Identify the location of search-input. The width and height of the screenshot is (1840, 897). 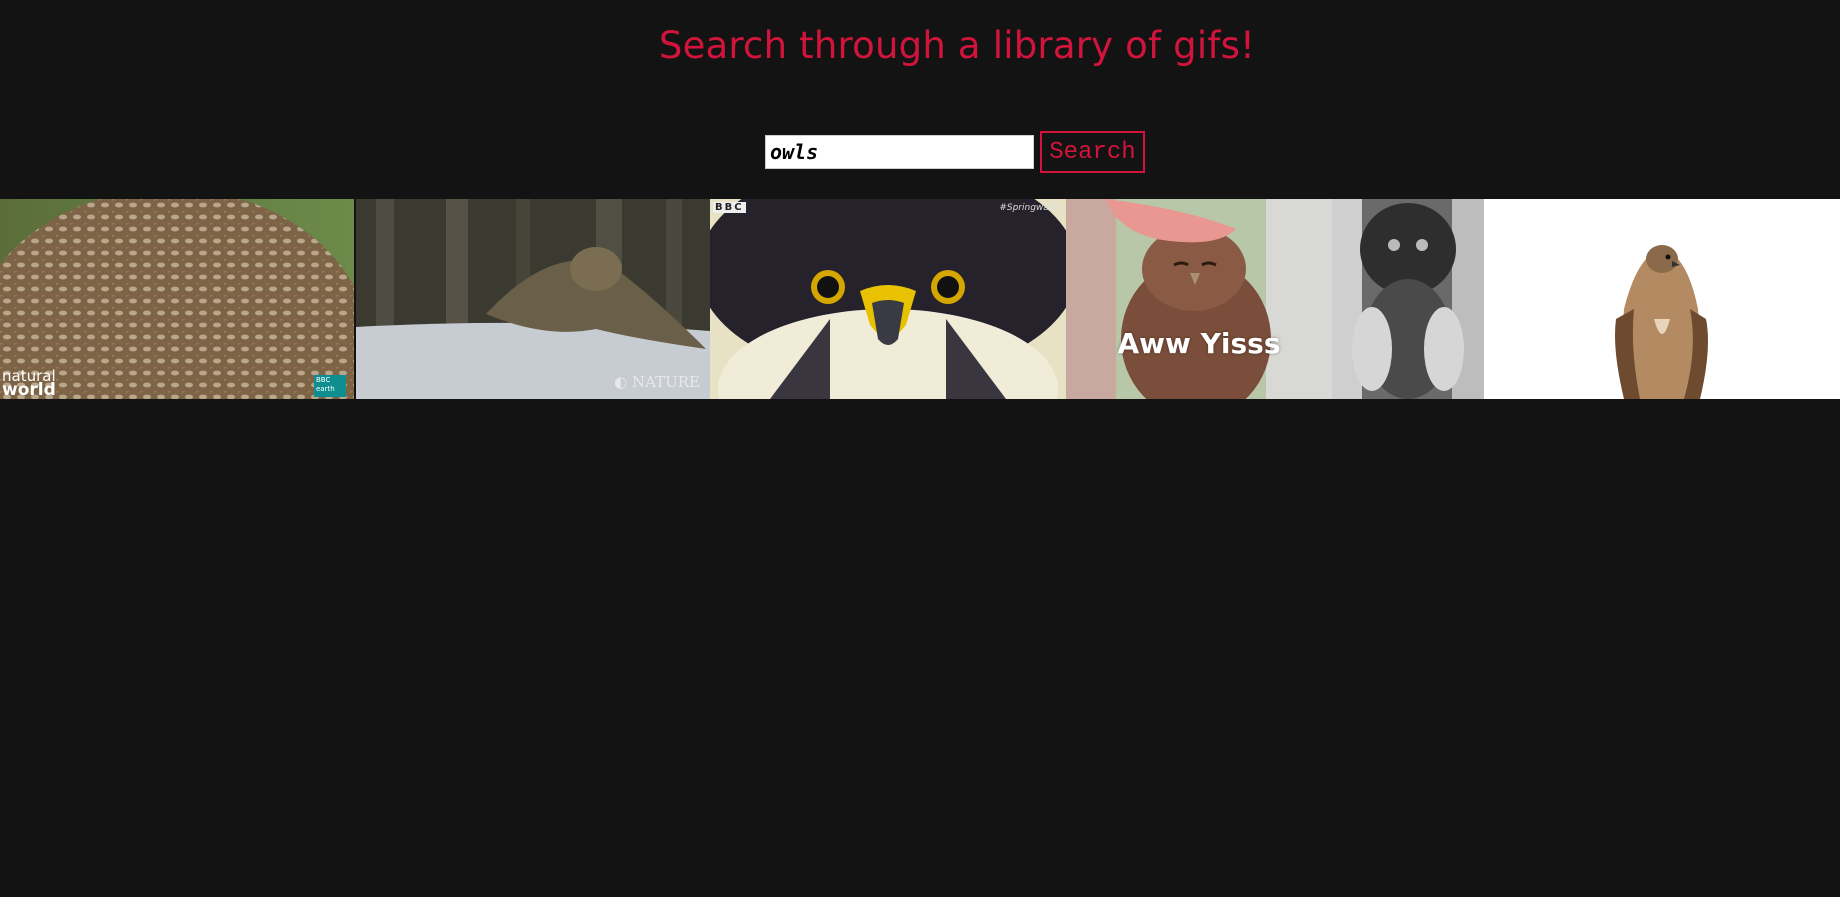
(899, 152).